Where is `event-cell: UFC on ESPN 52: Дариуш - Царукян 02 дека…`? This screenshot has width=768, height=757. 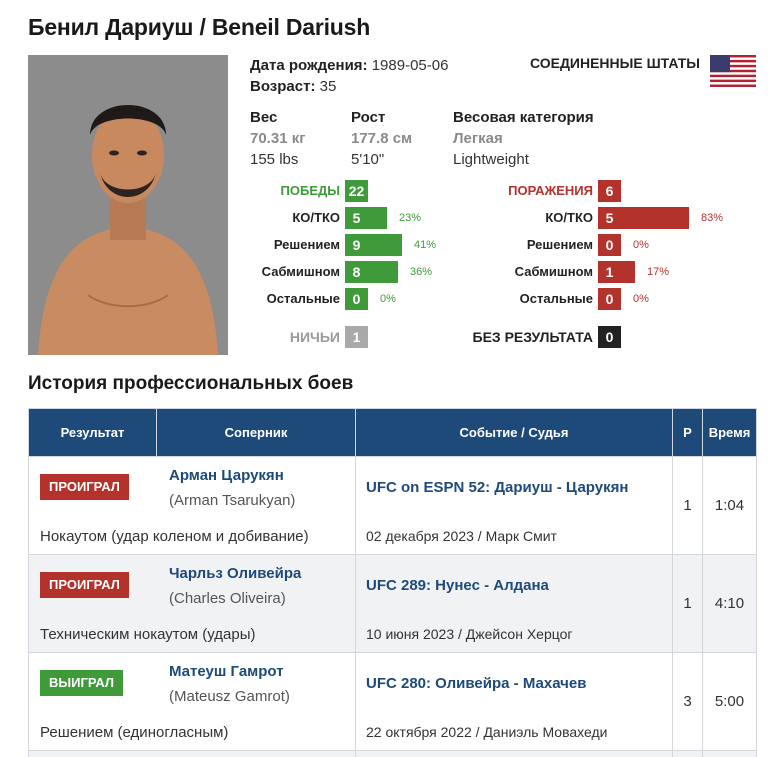
event-cell: UFC on ESPN 52: Дариуш - Царукян 02 дека… is located at coordinates (514, 505).